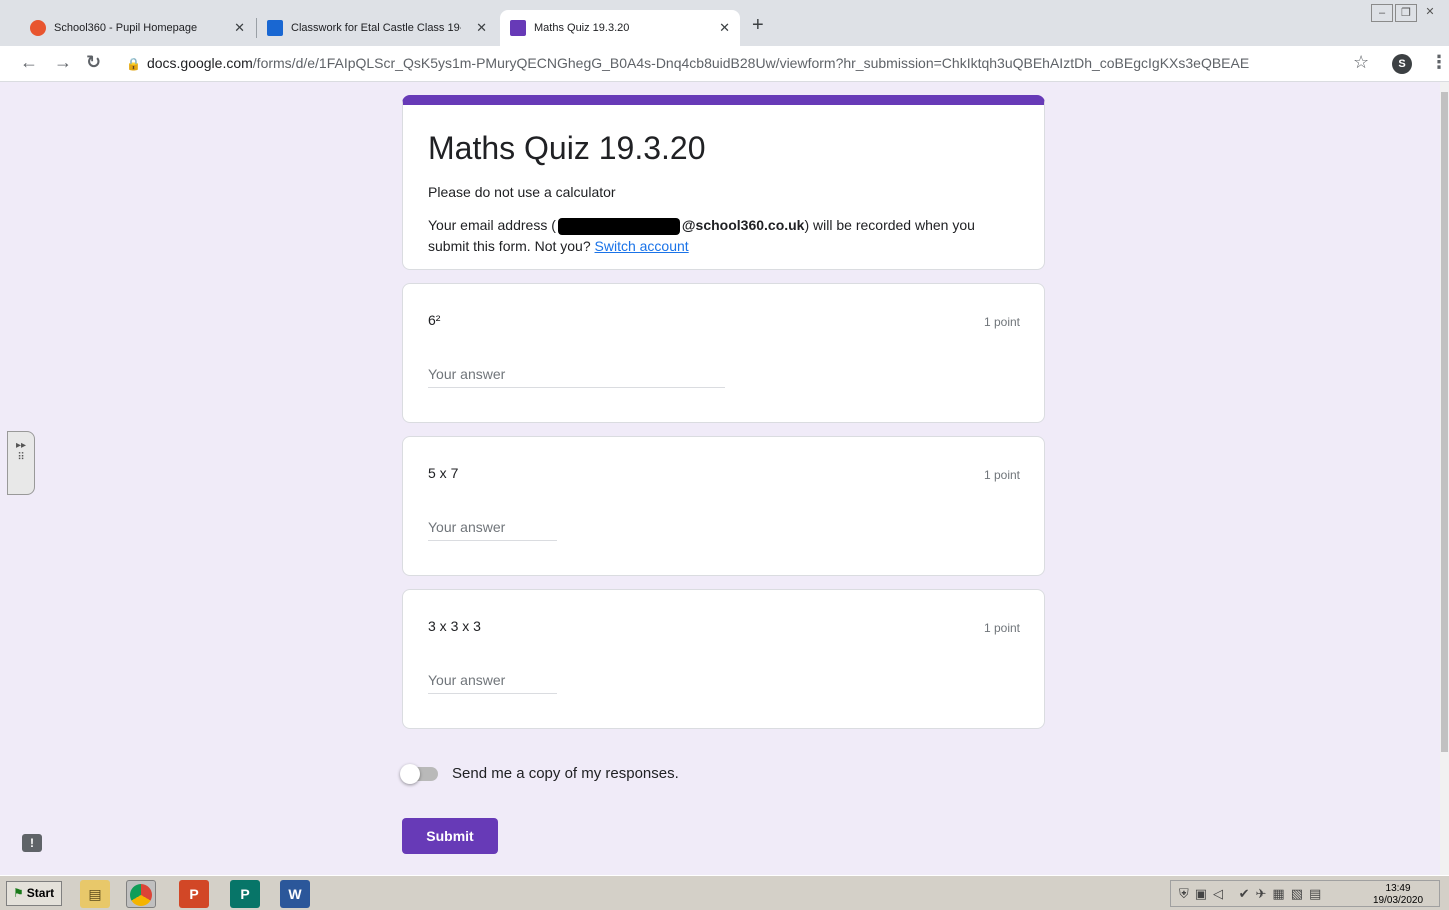  What do you see at coordinates (1402, 64) in the screenshot?
I see `profile-avatar: S` at bounding box center [1402, 64].